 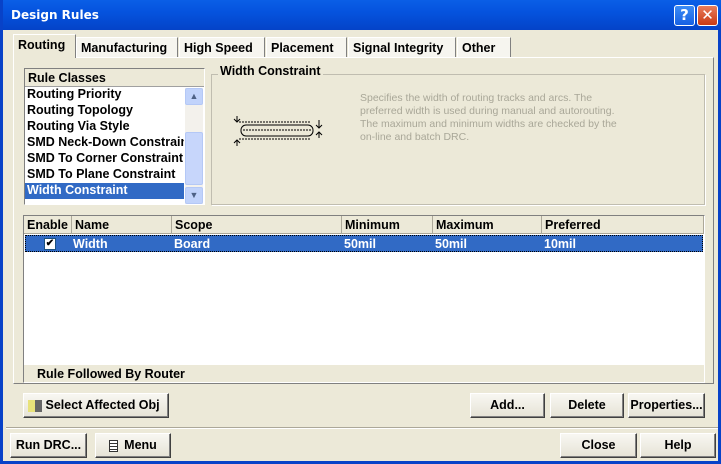 What do you see at coordinates (270, 71) in the screenshot?
I see `group-title: Width Constraint` at bounding box center [270, 71].